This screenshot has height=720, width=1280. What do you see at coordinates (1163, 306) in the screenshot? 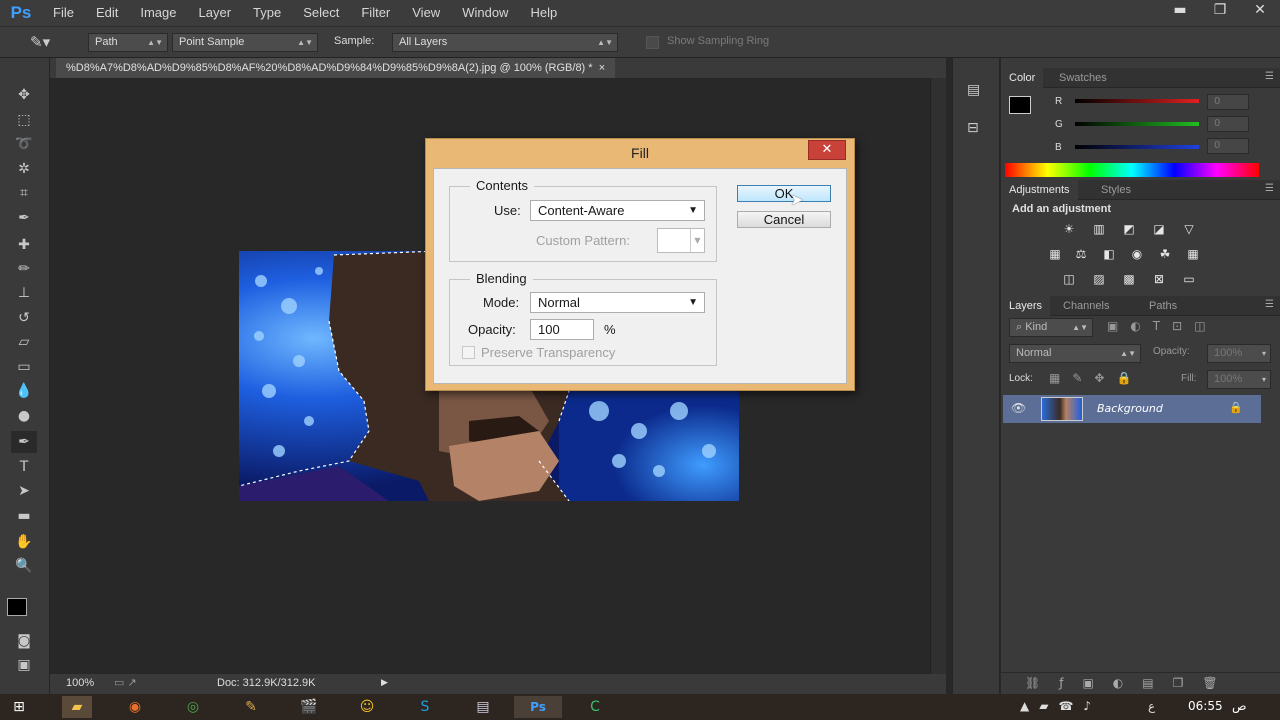
I see `tab-paths: Paths` at bounding box center [1163, 306].